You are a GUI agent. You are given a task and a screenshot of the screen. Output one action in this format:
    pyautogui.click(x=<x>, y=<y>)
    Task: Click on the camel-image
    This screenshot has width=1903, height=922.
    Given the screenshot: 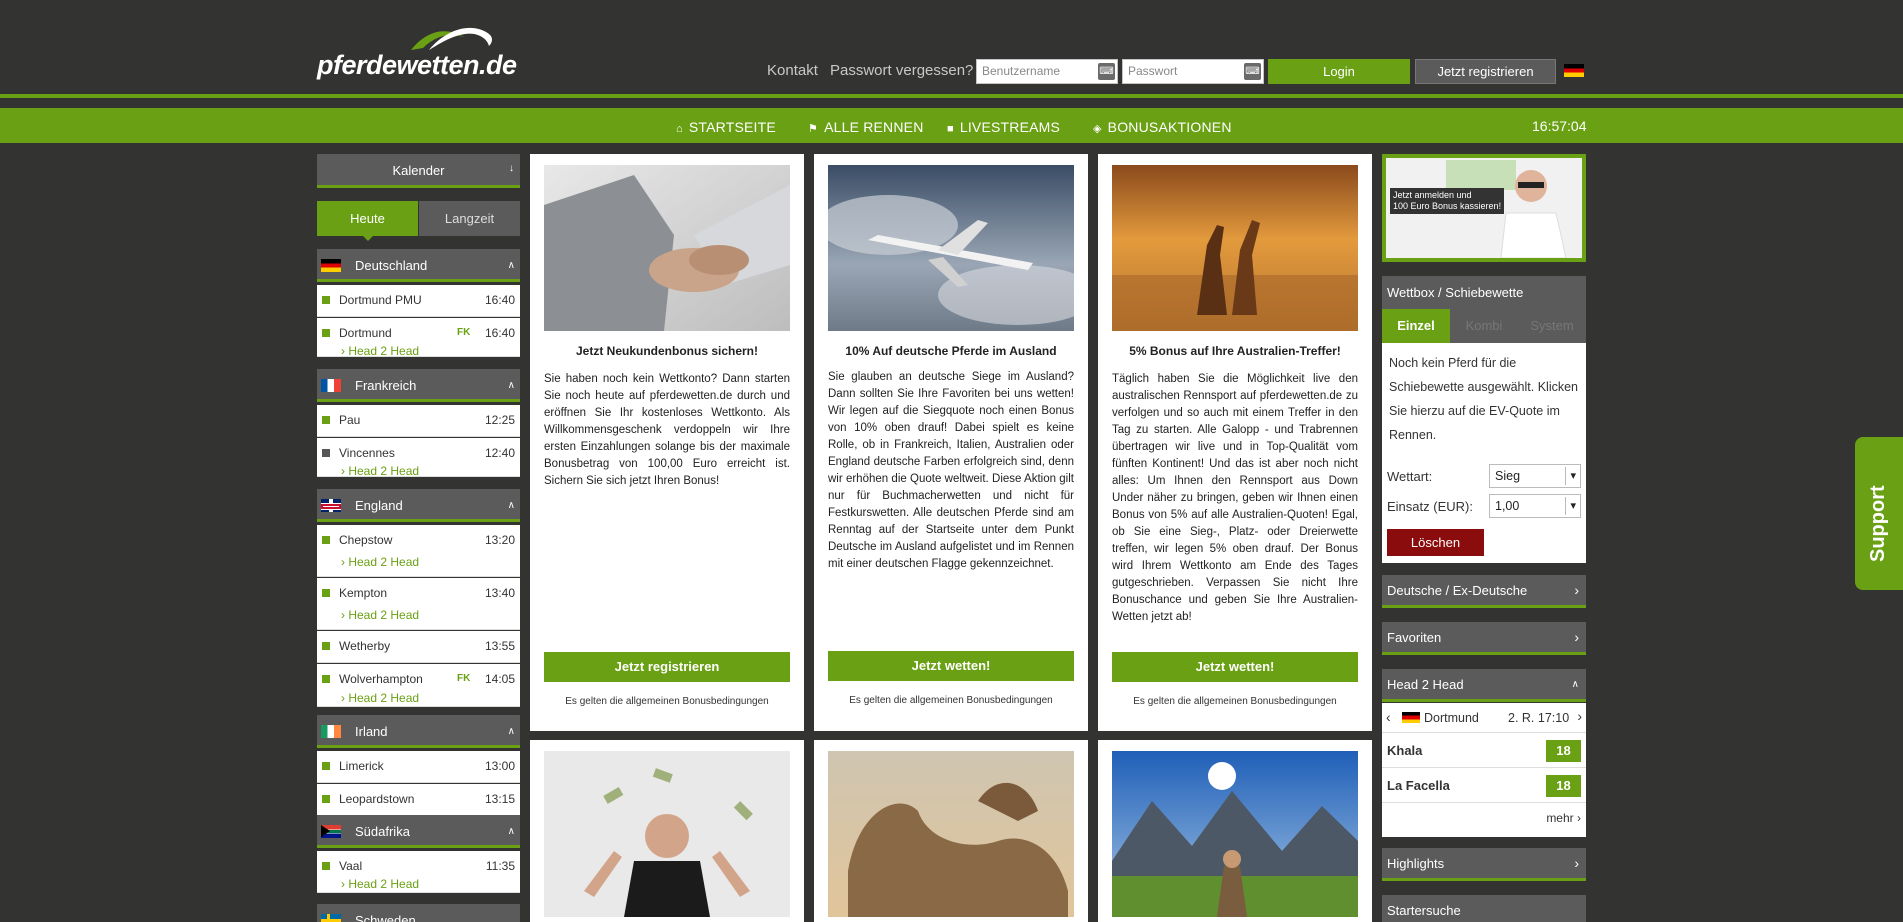 What is the action you would take?
    pyautogui.click(x=951, y=834)
    